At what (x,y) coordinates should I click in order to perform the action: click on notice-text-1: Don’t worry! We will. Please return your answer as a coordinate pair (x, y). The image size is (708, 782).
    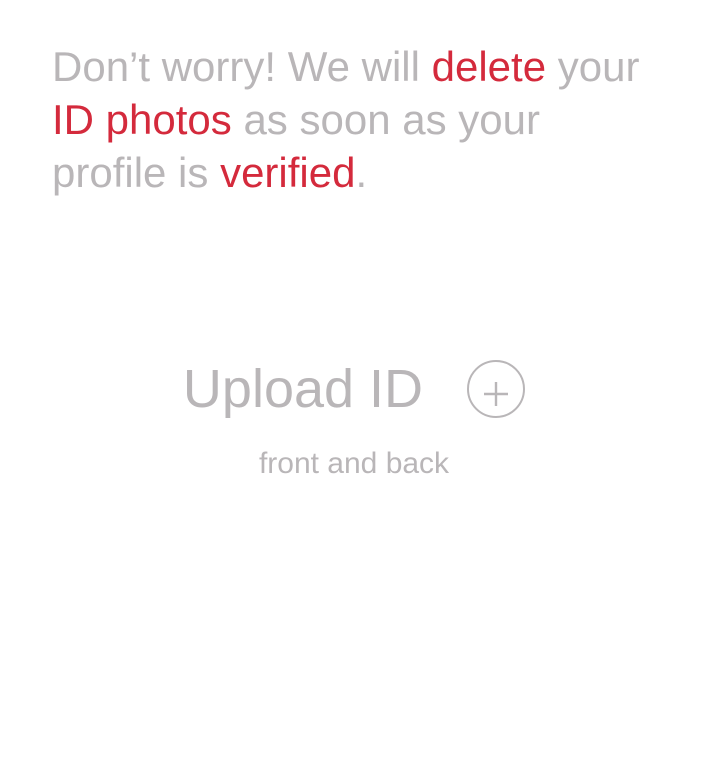
    Looking at the image, I should click on (242, 66).